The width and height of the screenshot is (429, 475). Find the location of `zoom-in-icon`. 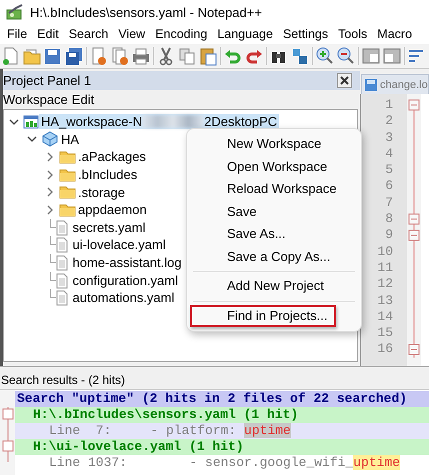

zoom-in-icon is located at coordinates (325, 56).